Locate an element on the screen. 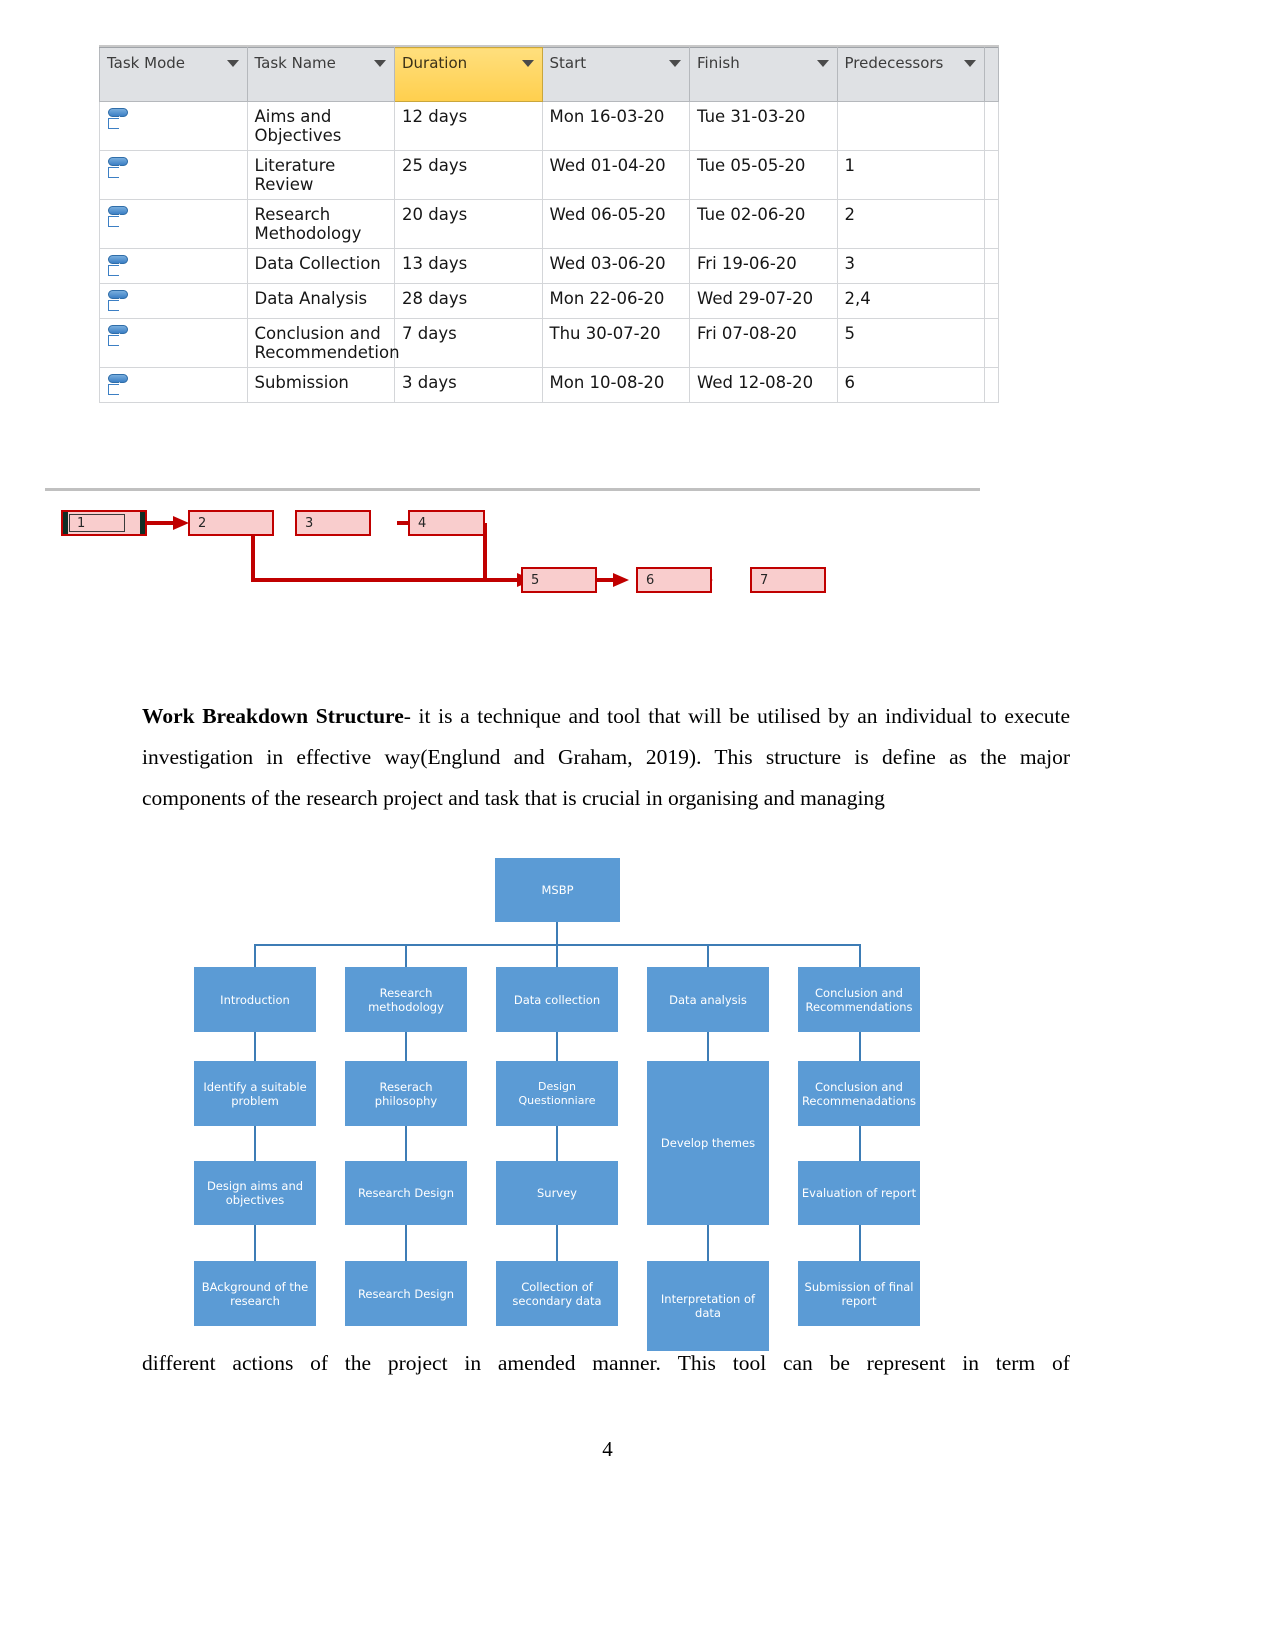 The width and height of the screenshot is (1275, 1651). wbs-node-c3-r2: Design Questionniare is located at coordinates (557, 1093).